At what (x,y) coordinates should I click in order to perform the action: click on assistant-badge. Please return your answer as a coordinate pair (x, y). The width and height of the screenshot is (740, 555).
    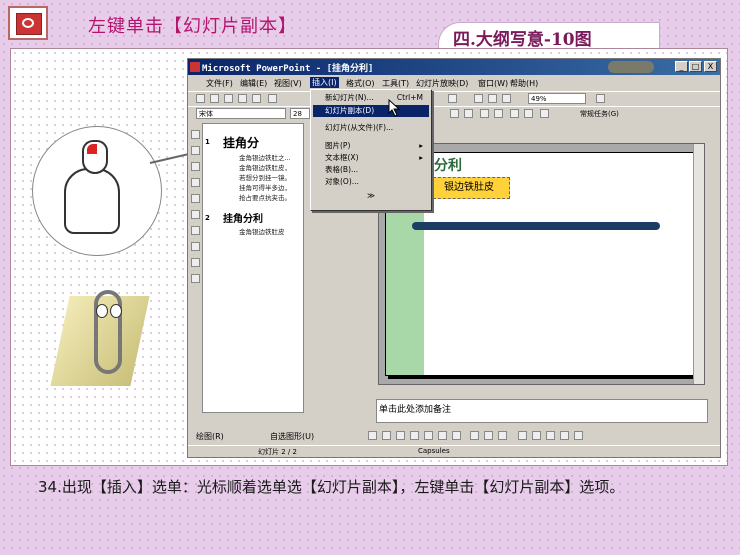
    Looking at the image, I should click on (631, 67).